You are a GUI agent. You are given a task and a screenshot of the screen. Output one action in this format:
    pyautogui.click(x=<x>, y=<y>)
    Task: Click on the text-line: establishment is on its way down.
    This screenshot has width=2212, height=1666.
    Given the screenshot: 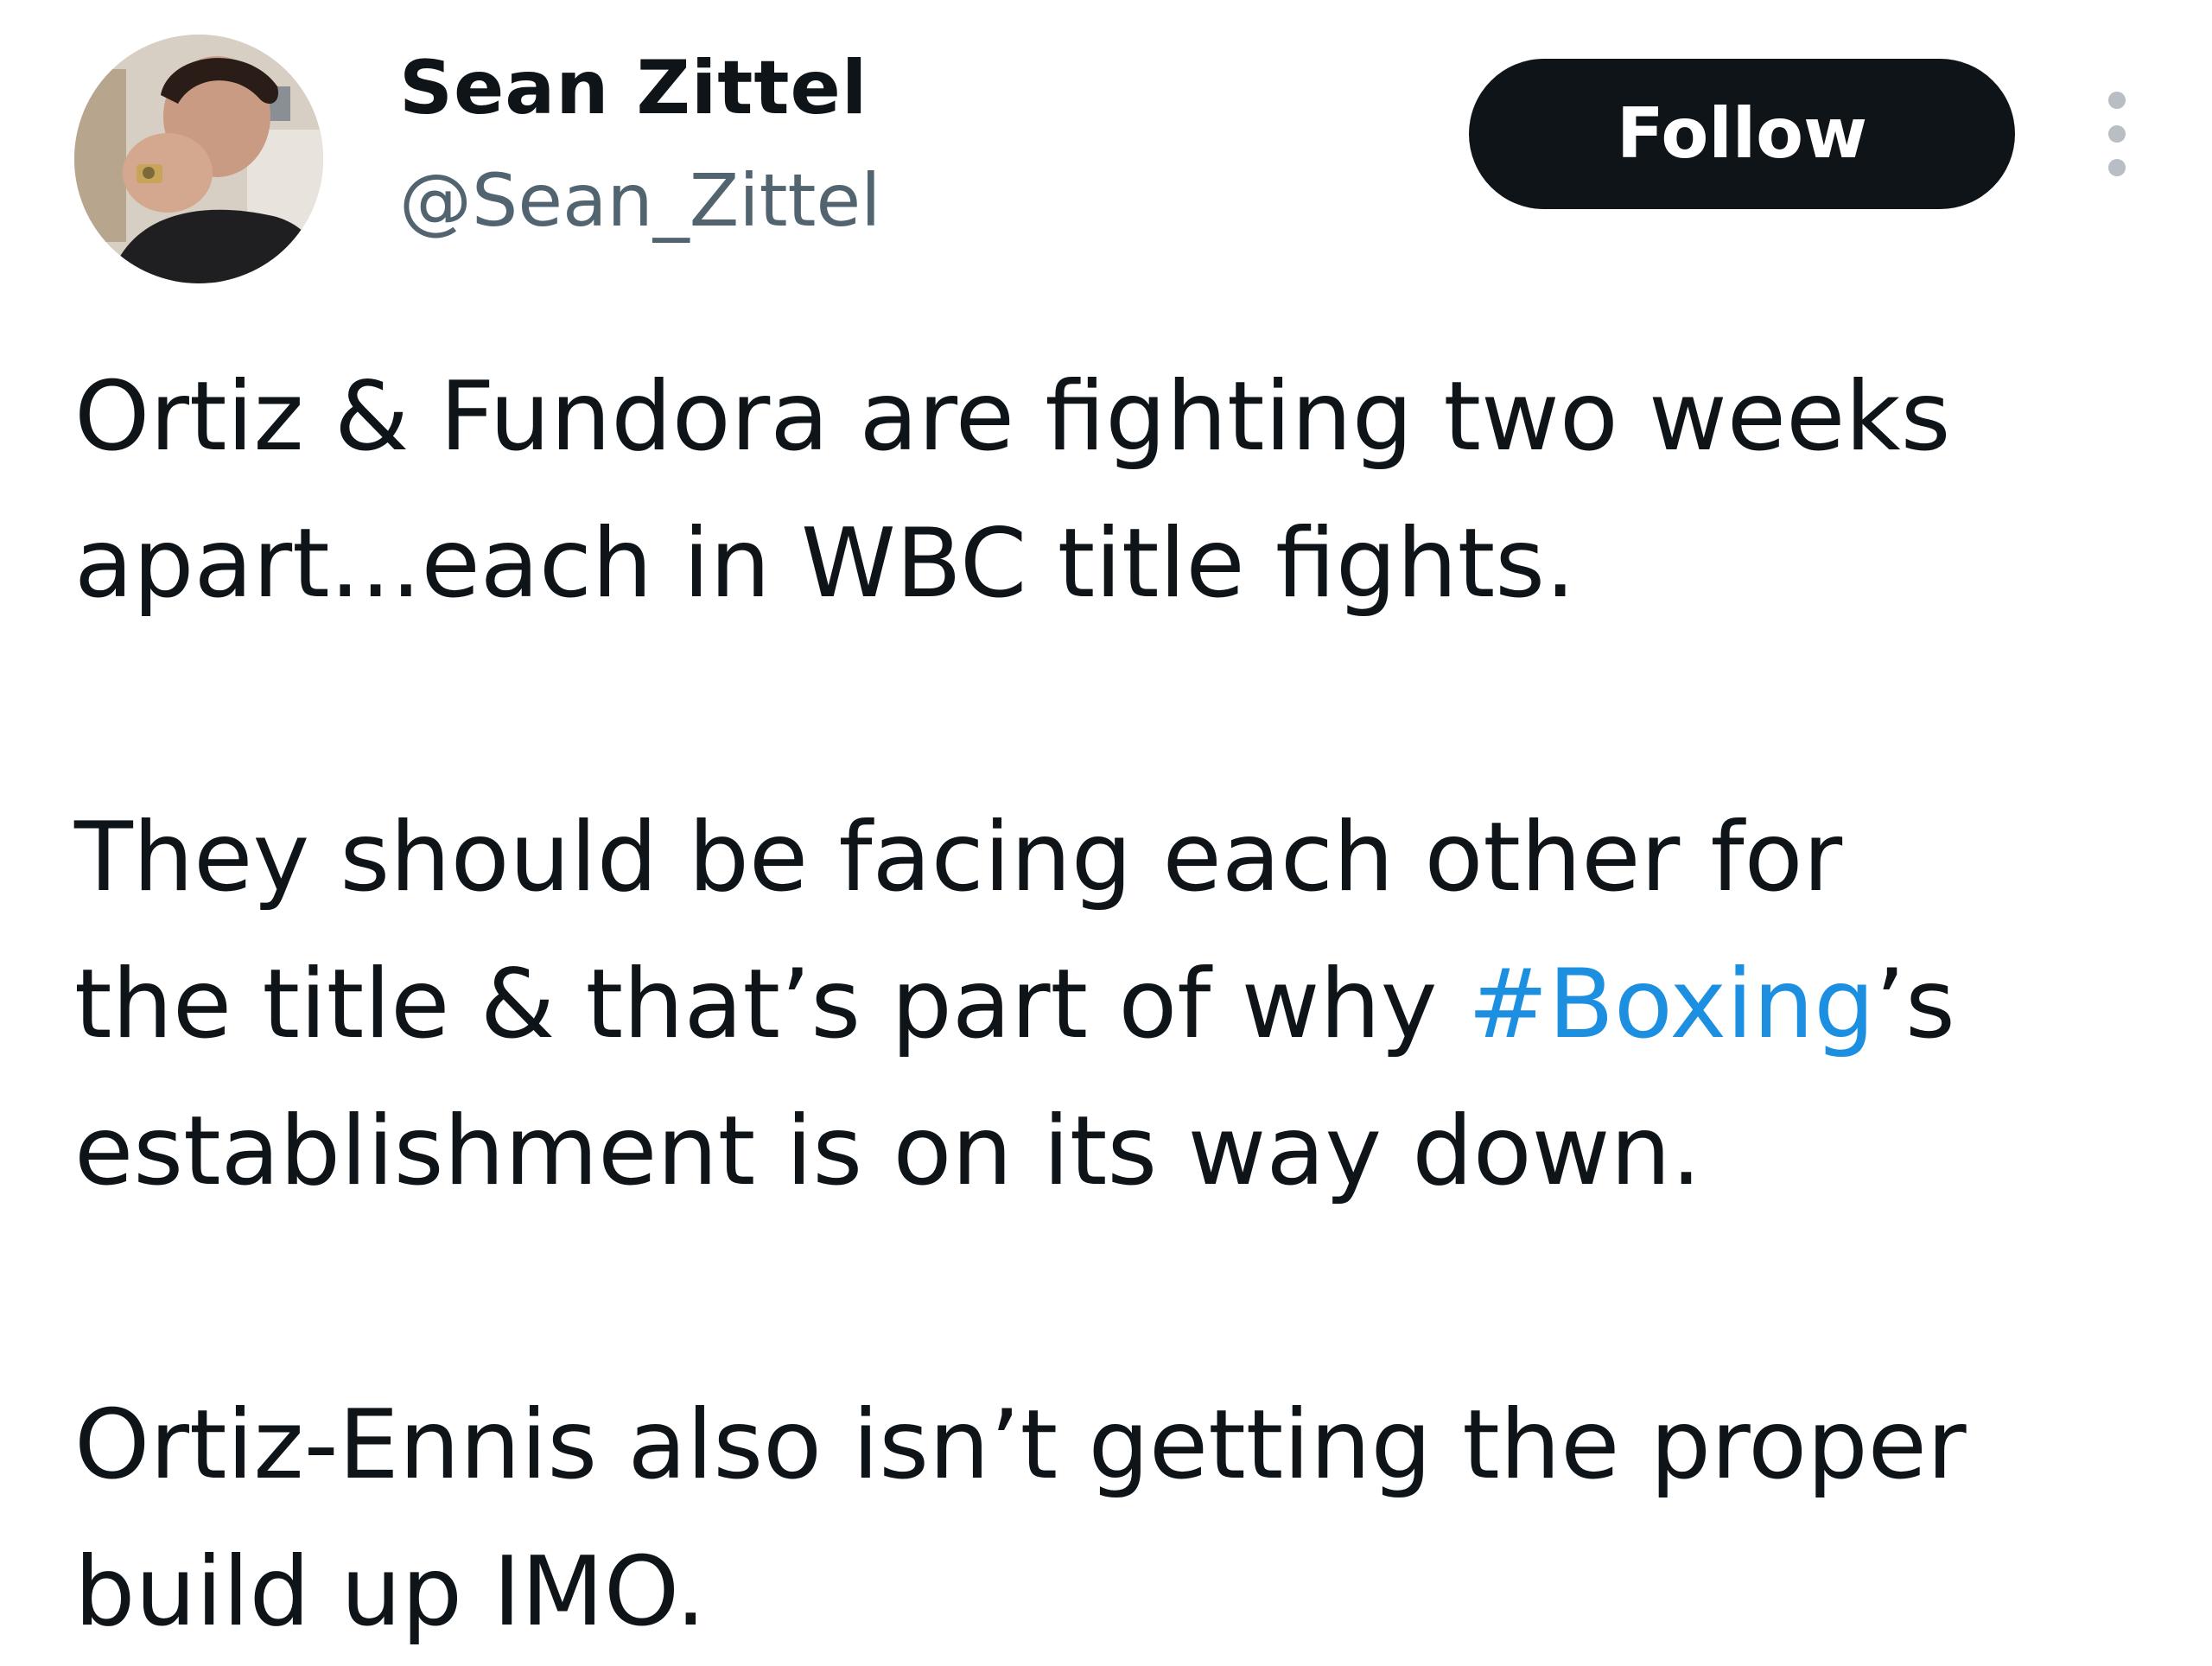 What is the action you would take?
    pyautogui.click(x=888, y=1152)
    